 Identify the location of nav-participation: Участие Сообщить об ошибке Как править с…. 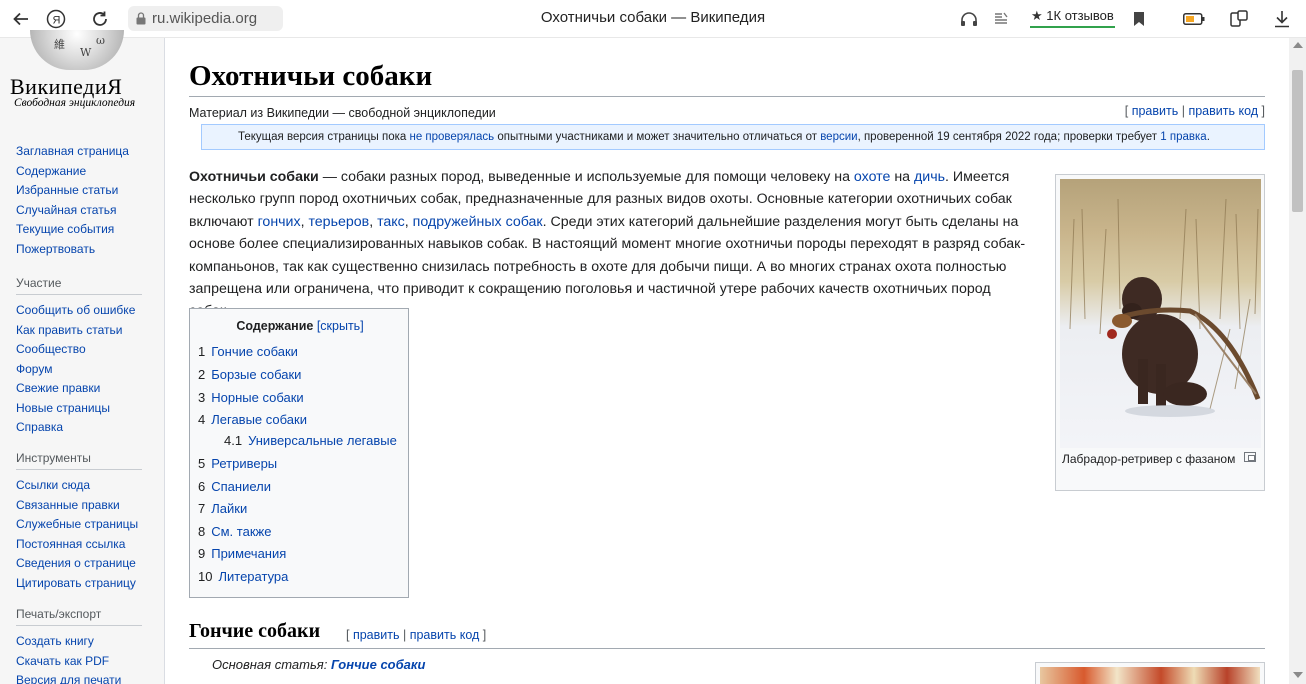
(86, 357).